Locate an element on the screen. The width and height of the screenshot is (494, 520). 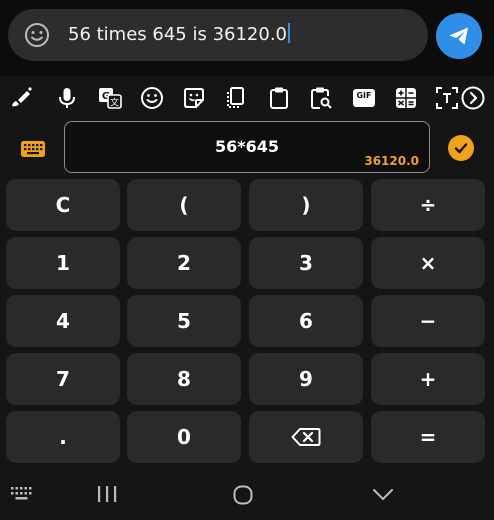
keyboard-grid-icon is located at coordinates (21, 493).